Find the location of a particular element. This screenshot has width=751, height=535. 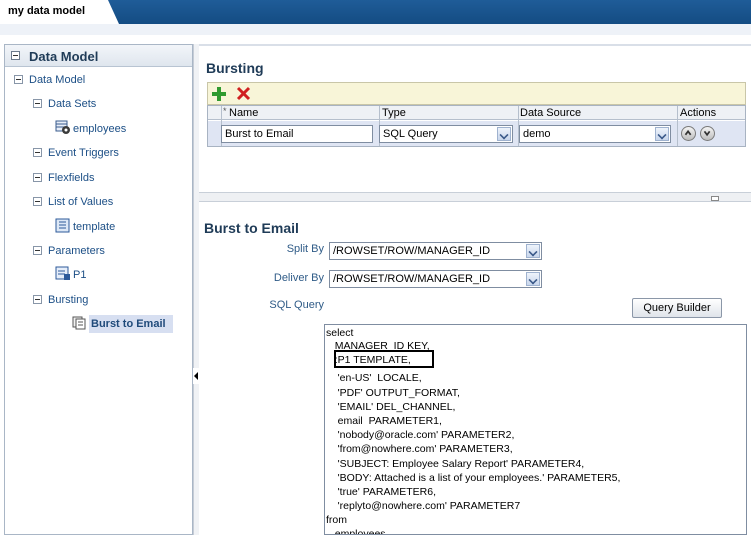

dataset-icon is located at coordinates (62, 127).